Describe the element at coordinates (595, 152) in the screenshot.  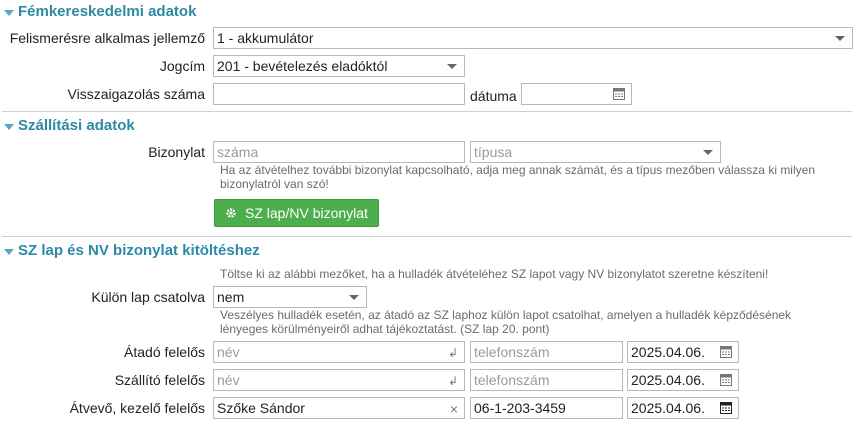
I see `document-type-select: típusa` at that location.